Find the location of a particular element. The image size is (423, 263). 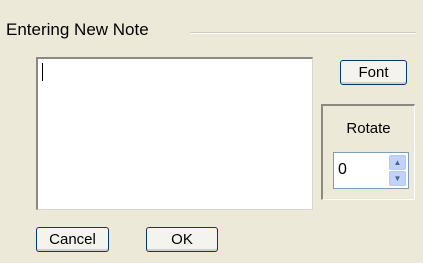

spin-down-icon: ▼ is located at coordinates (397, 178).